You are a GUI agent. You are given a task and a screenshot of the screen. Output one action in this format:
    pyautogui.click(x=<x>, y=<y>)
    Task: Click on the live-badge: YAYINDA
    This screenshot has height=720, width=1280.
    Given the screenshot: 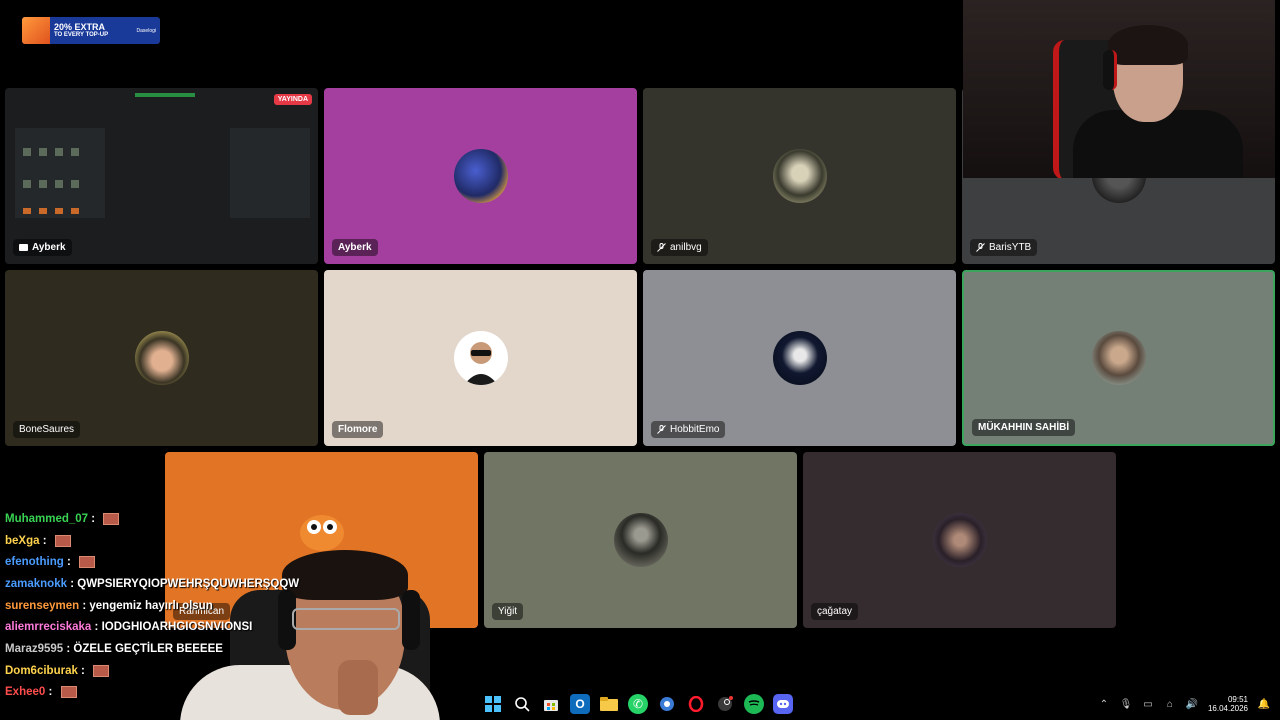 What is the action you would take?
    pyautogui.click(x=292, y=99)
    